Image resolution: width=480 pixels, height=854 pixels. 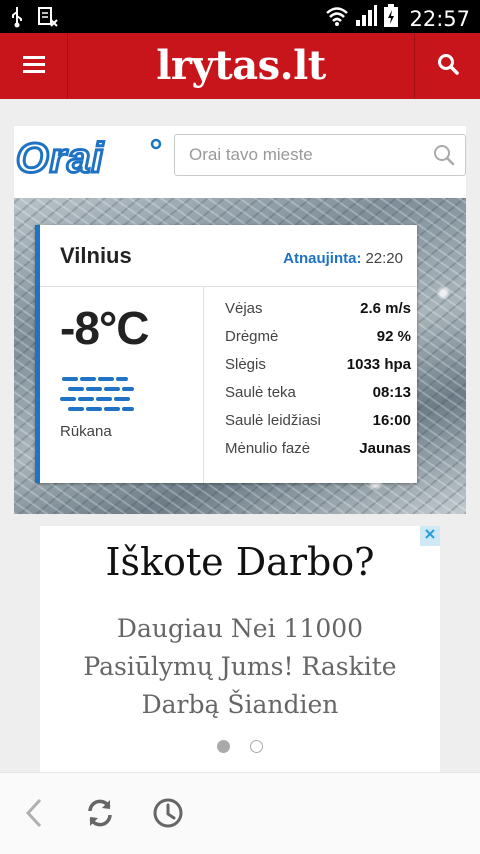 What do you see at coordinates (318, 309) in the screenshot?
I see `stat-wind: Vėjas 2.6 m/s` at bounding box center [318, 309].